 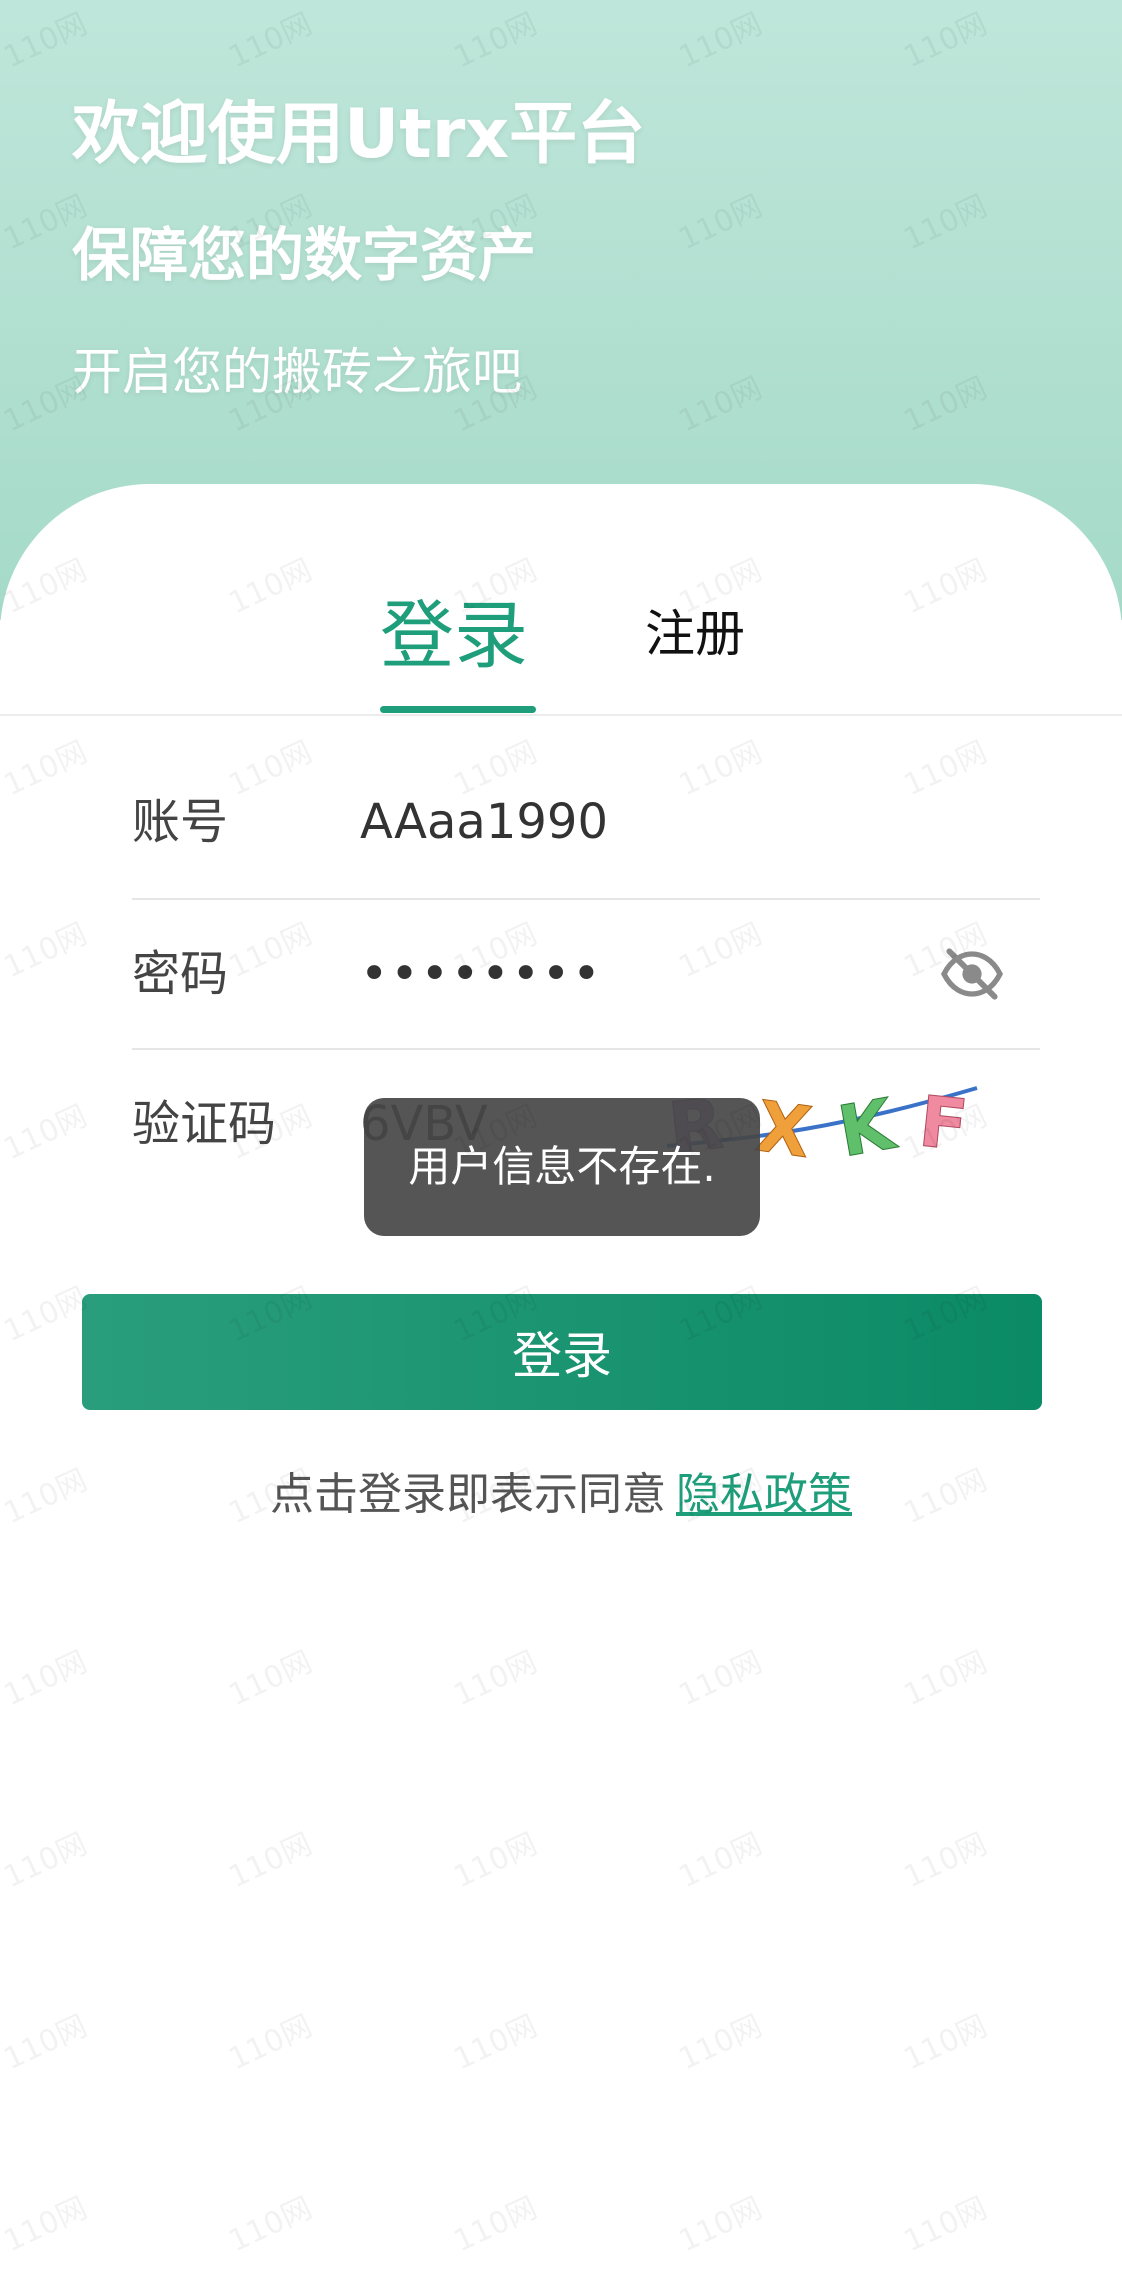 What do you see at coordinates (304, 255) in the screenshot?
I see `hero-subtitle: 保障您的数字资产` at bounding box center [304, 255].